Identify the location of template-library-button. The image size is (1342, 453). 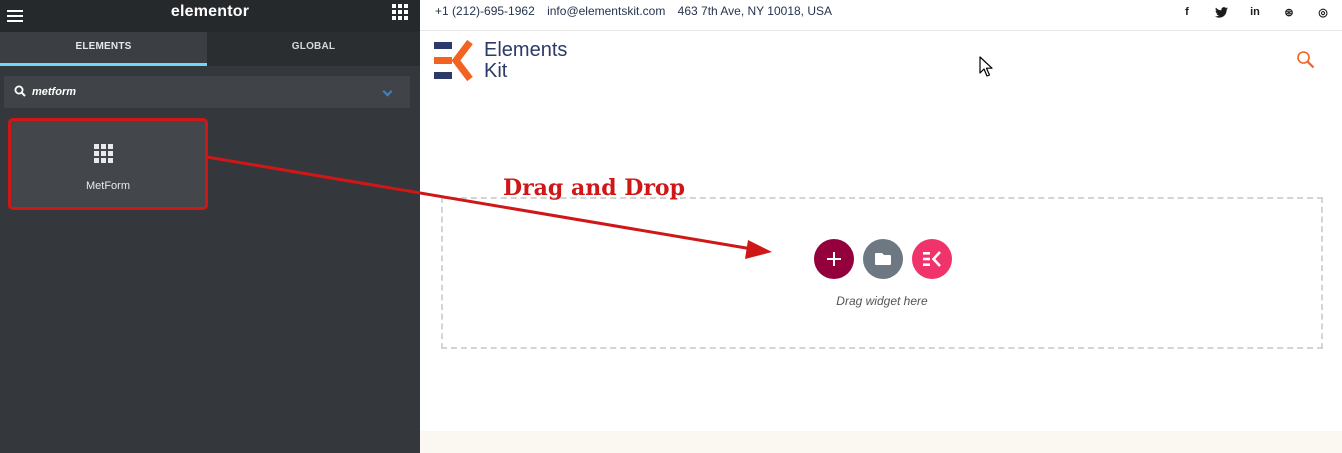
(883, 259).